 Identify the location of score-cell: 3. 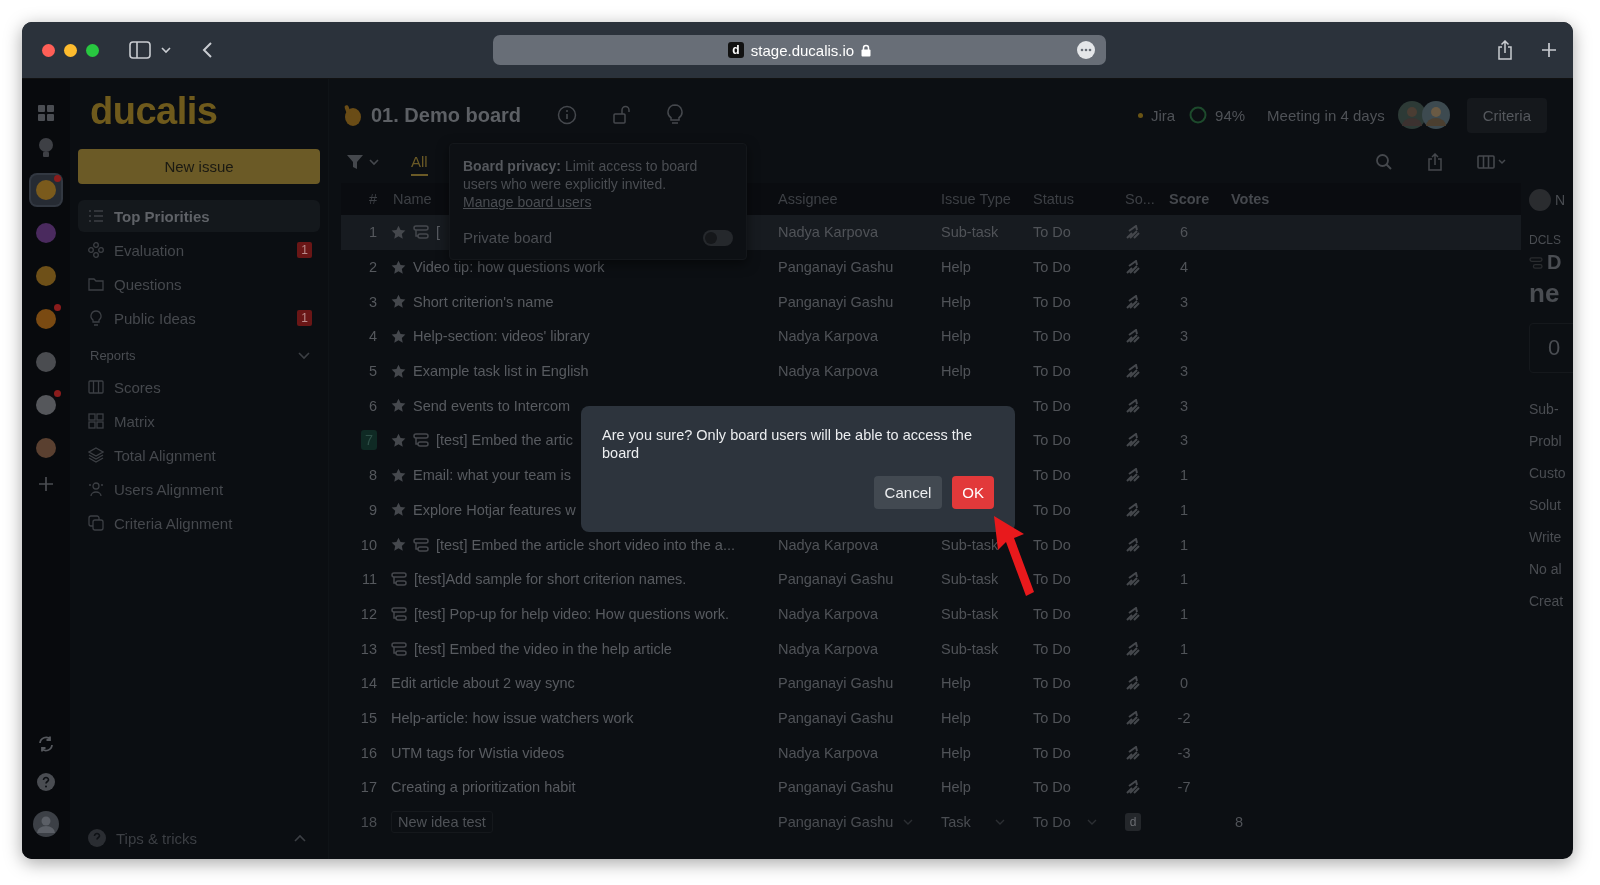
(1184, 336).